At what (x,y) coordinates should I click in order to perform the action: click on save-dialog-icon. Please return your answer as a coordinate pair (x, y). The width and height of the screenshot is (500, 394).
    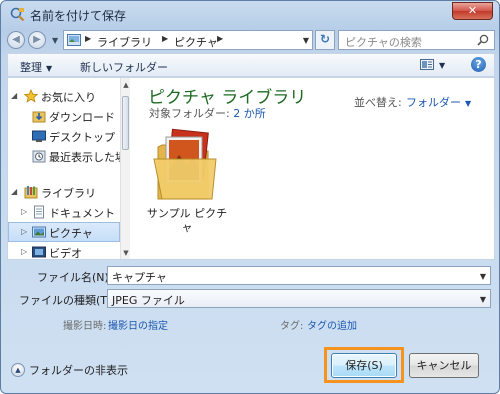
    Looking at the image, I should click on (17, 14).